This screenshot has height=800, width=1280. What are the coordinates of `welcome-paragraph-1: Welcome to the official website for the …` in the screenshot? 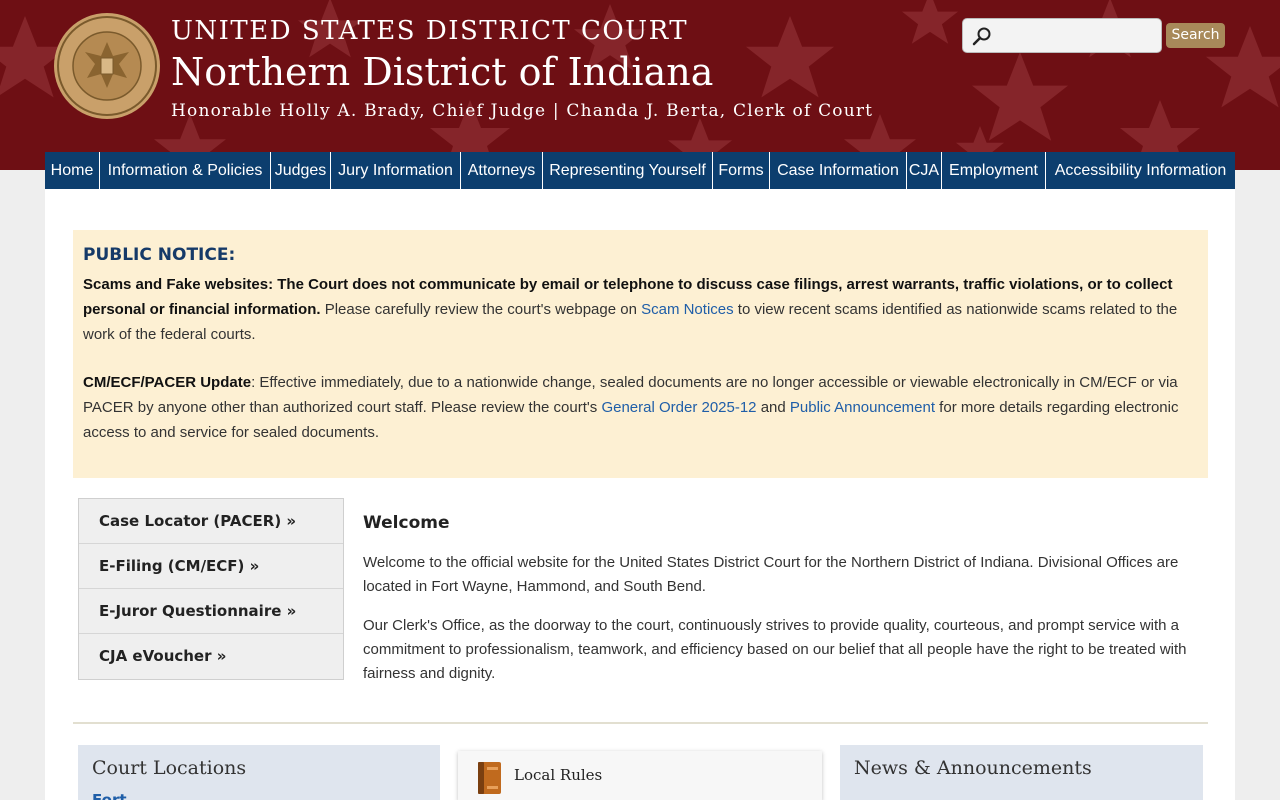 It's located at (771, 574).